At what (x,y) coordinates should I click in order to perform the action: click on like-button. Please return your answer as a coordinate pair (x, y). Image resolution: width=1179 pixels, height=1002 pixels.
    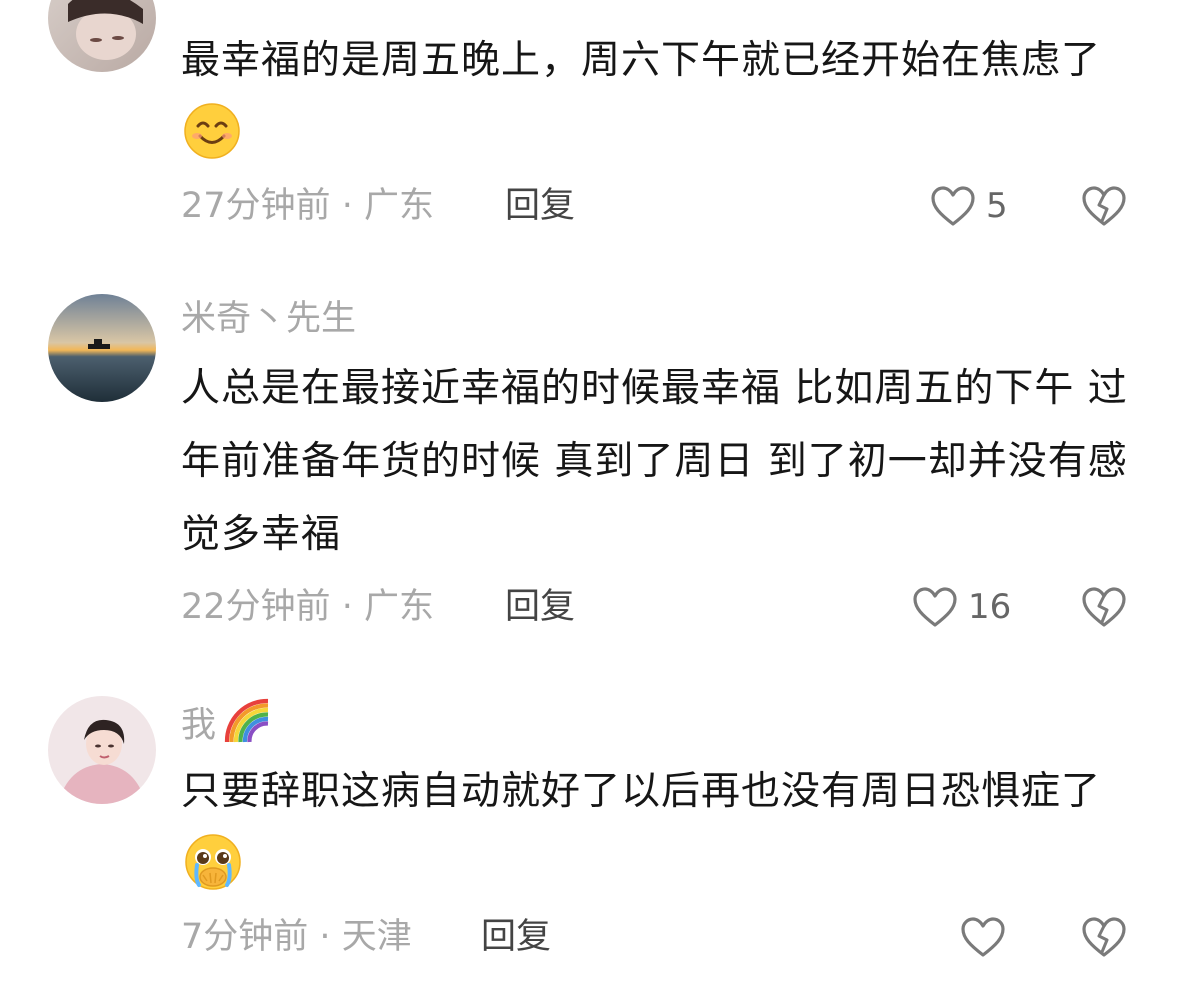
    Looking at the image, I should click on (983, 937).